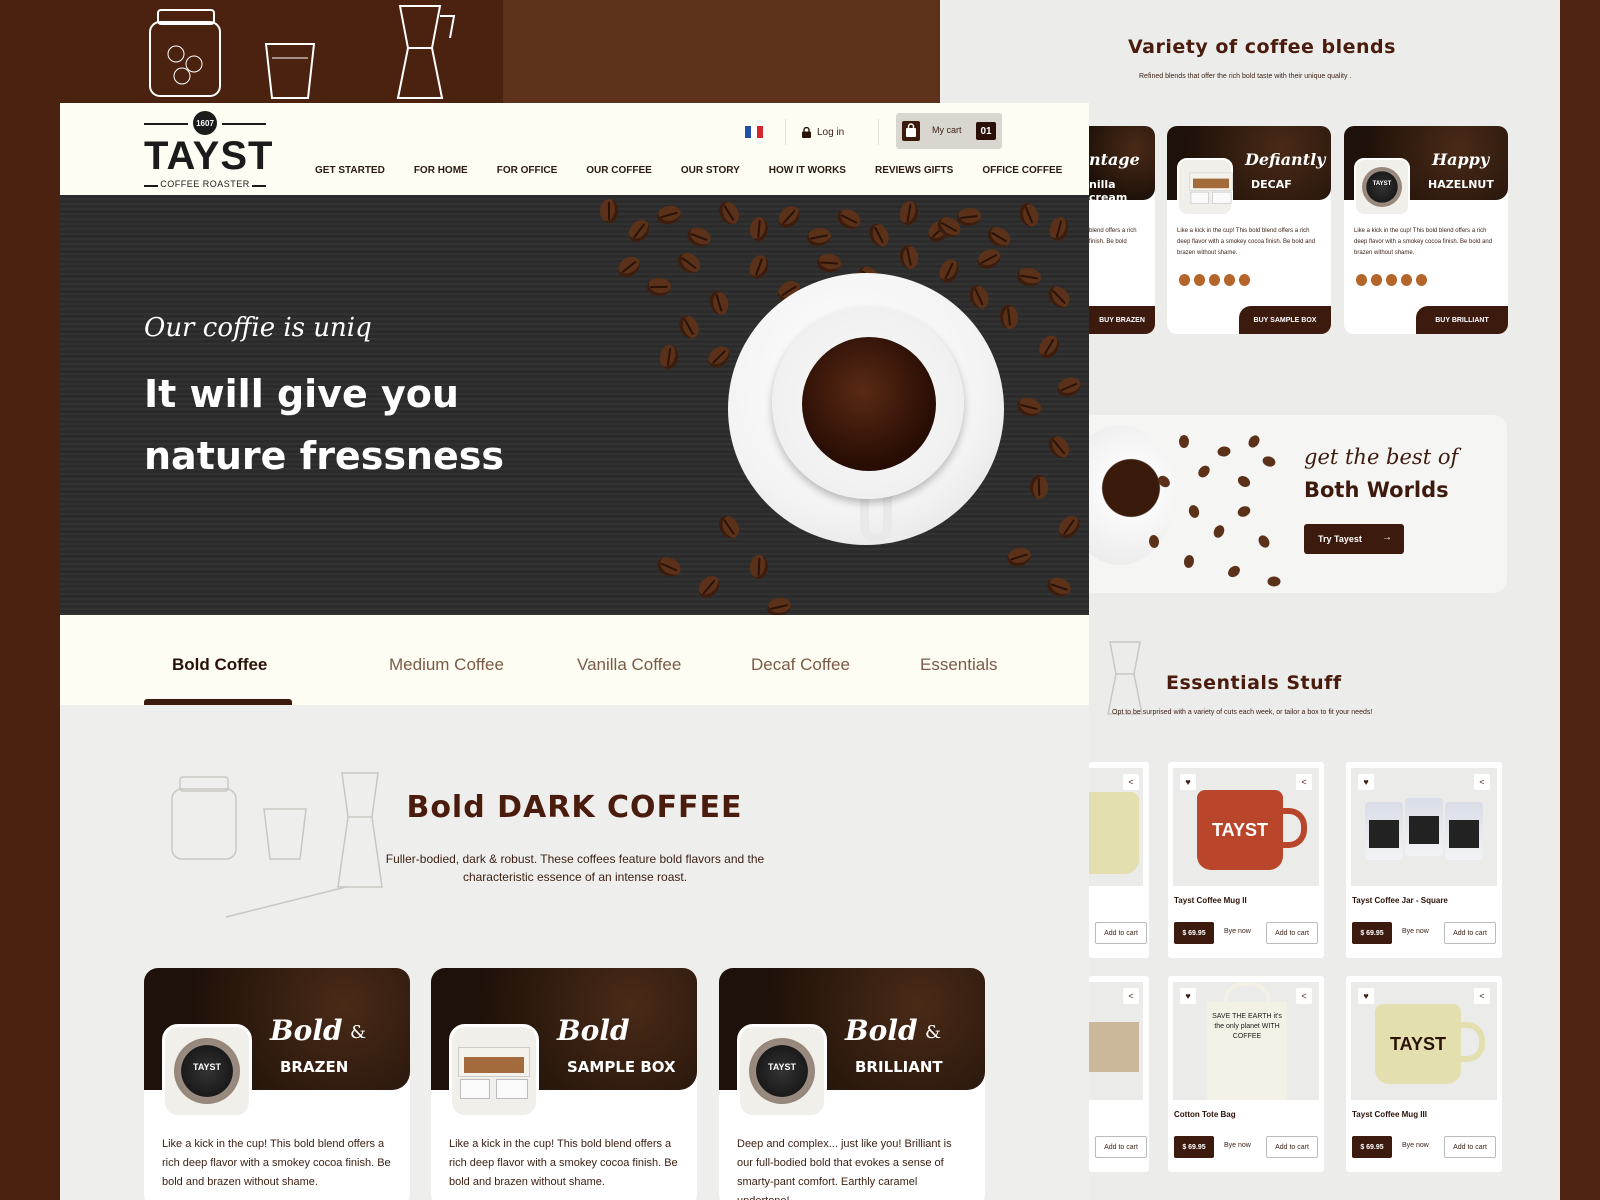 The width and height of the screenshot is (1600, 1200). I want to click on coffee-pod-image, so click(782, 1071).